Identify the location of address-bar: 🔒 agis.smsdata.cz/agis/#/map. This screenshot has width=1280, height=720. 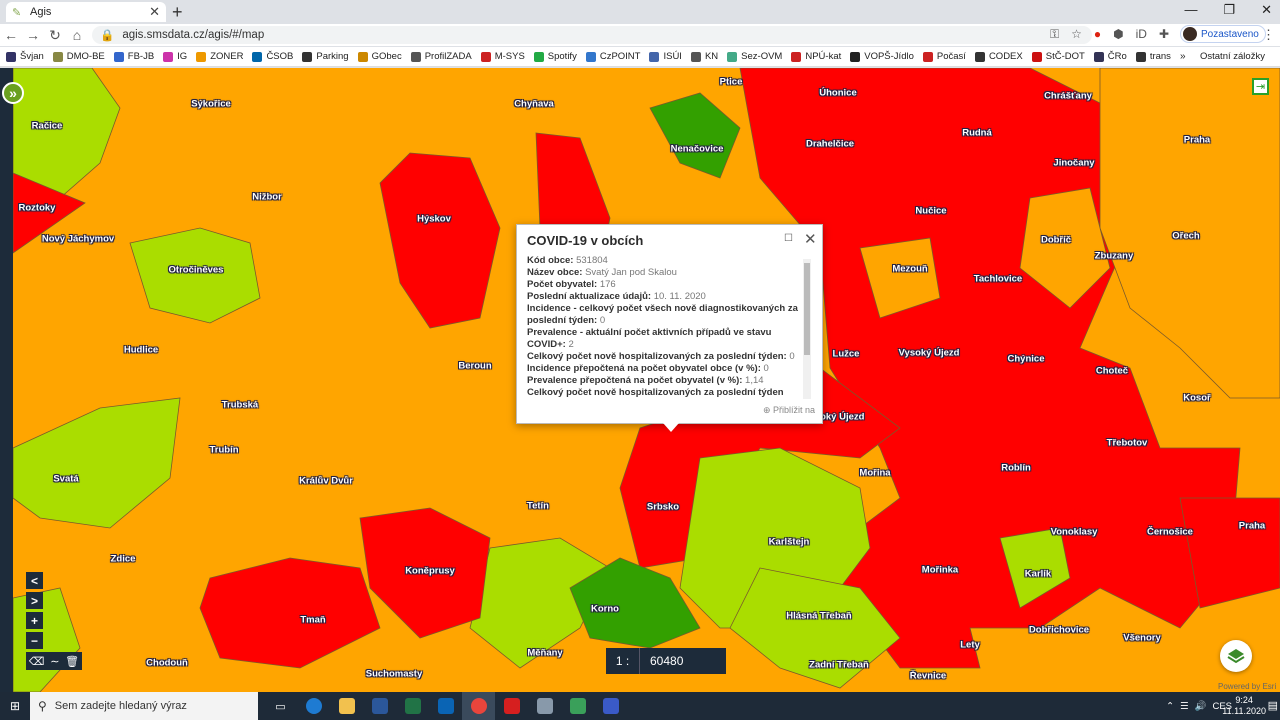
(592, 35).